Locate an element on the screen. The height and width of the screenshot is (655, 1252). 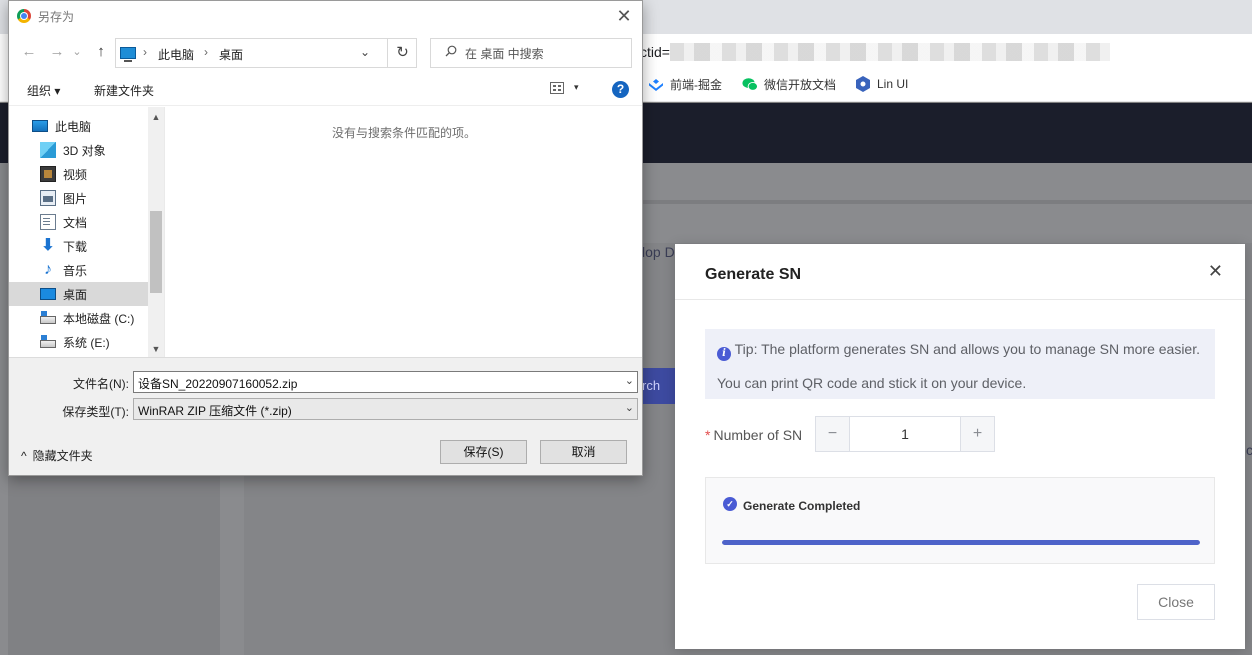
tree-scrollbar: ▲ ▼ is located at coordinates (156, 232).